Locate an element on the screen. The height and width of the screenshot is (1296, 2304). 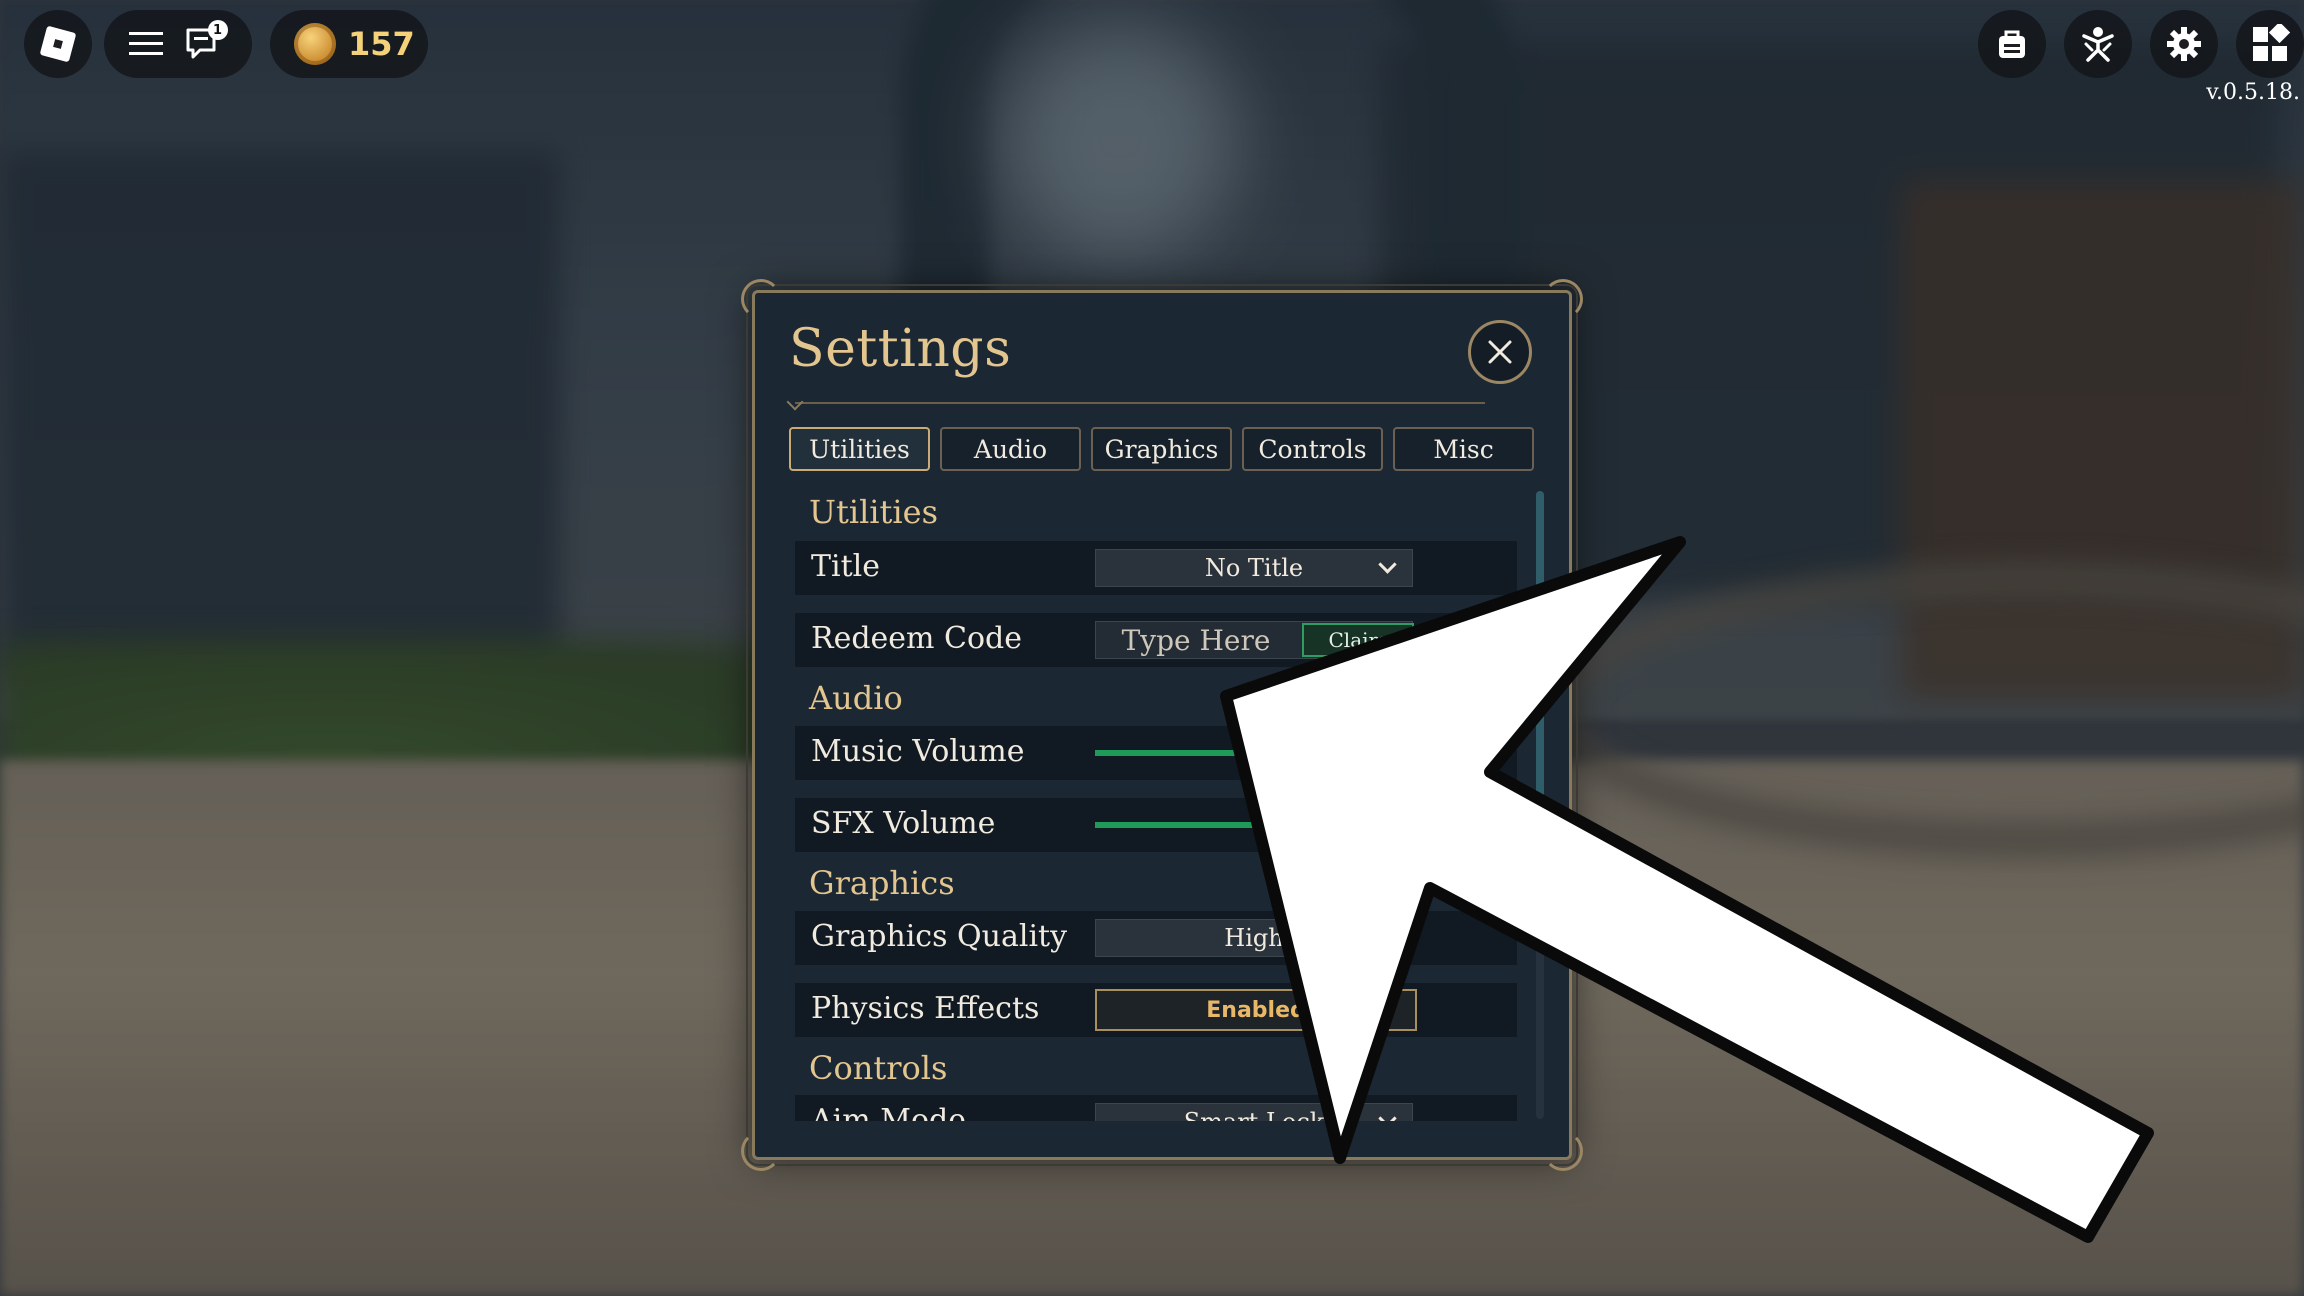
setting-label: Title is located at coordinates (846, 566).